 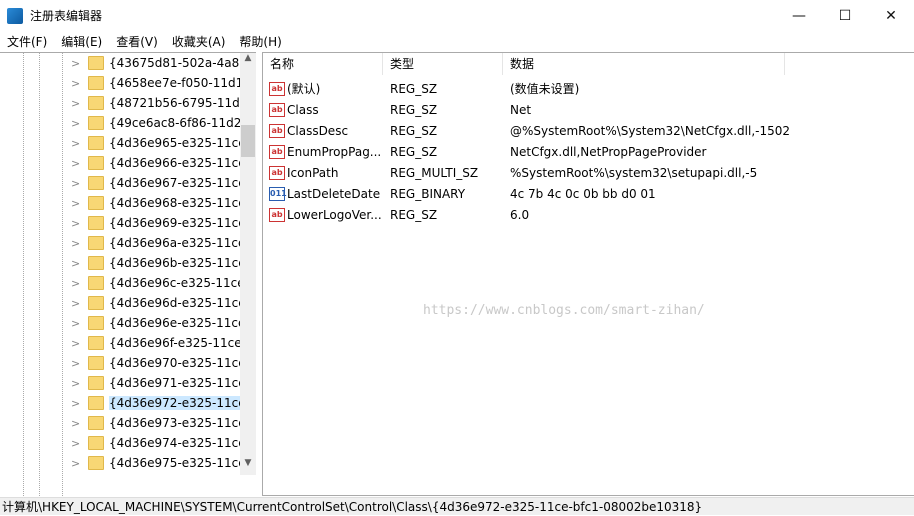 I want to click on tree-item: > {4d36e974-e325-11ce-, so click(x=120, y=443).